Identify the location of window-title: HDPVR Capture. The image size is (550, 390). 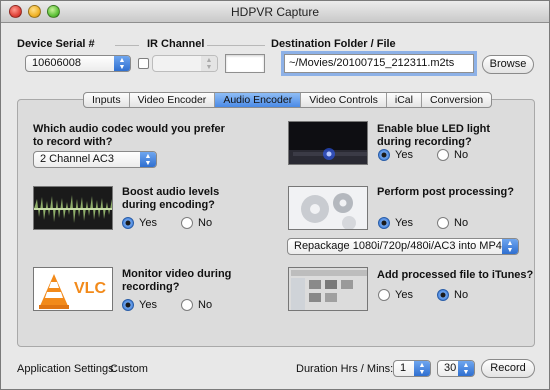
(275, 12).